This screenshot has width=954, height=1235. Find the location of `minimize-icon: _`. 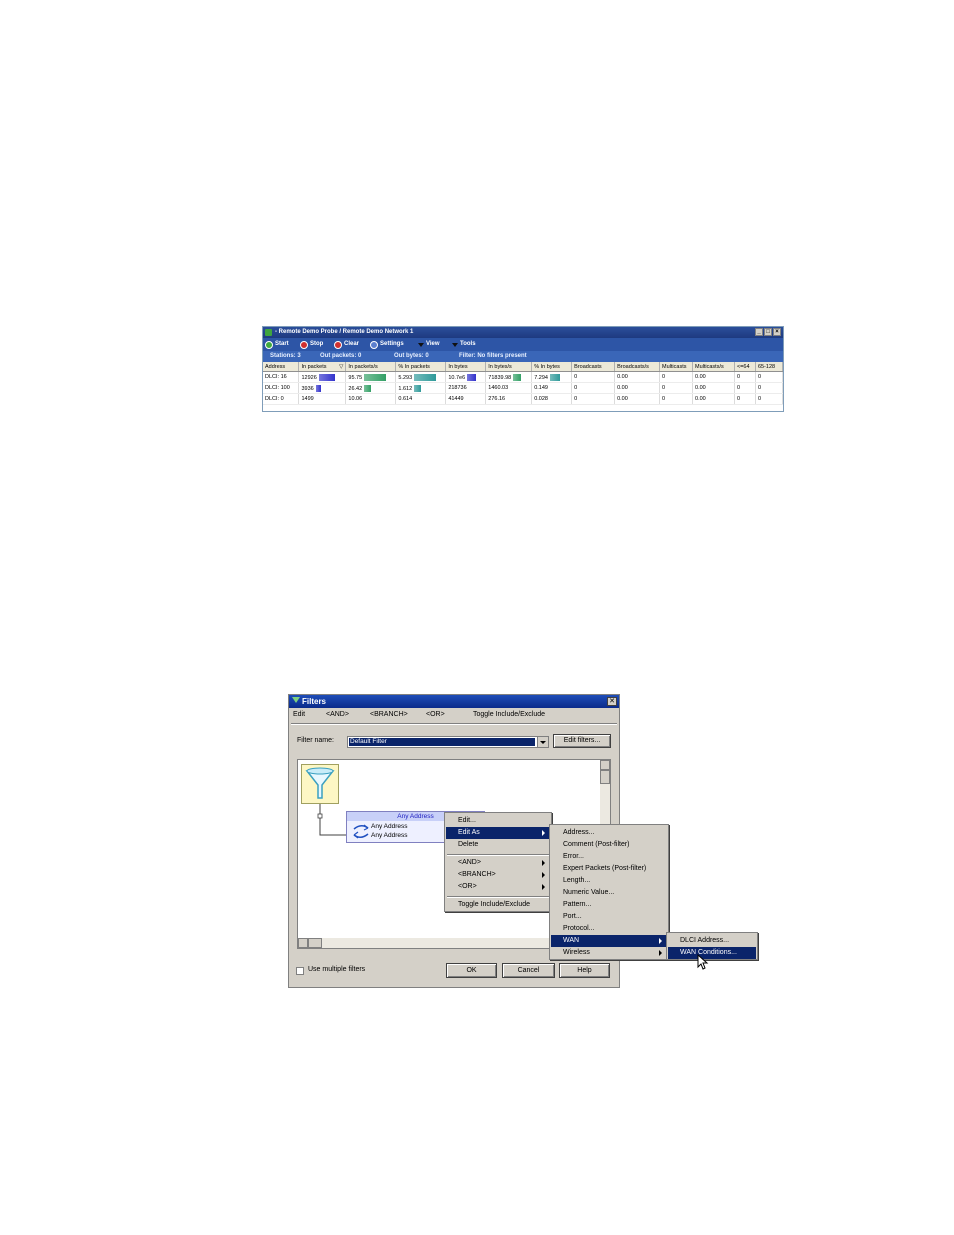

minimize-icon: _ is located at coordinates (759, 332).